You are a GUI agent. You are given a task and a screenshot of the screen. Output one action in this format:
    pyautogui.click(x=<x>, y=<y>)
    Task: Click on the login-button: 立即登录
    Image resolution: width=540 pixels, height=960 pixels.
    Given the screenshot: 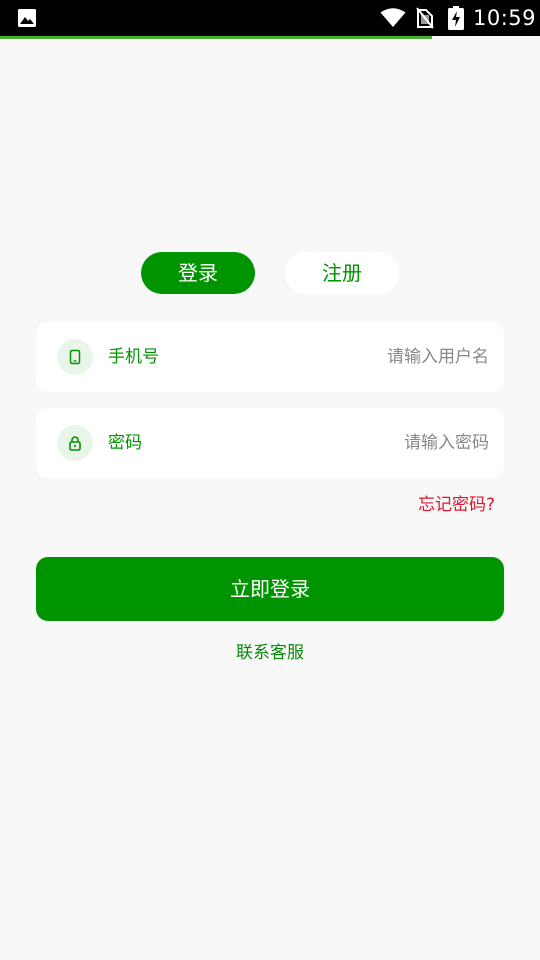 What is the action you would take?
    pyautogui.click(x=270, y=589)
    